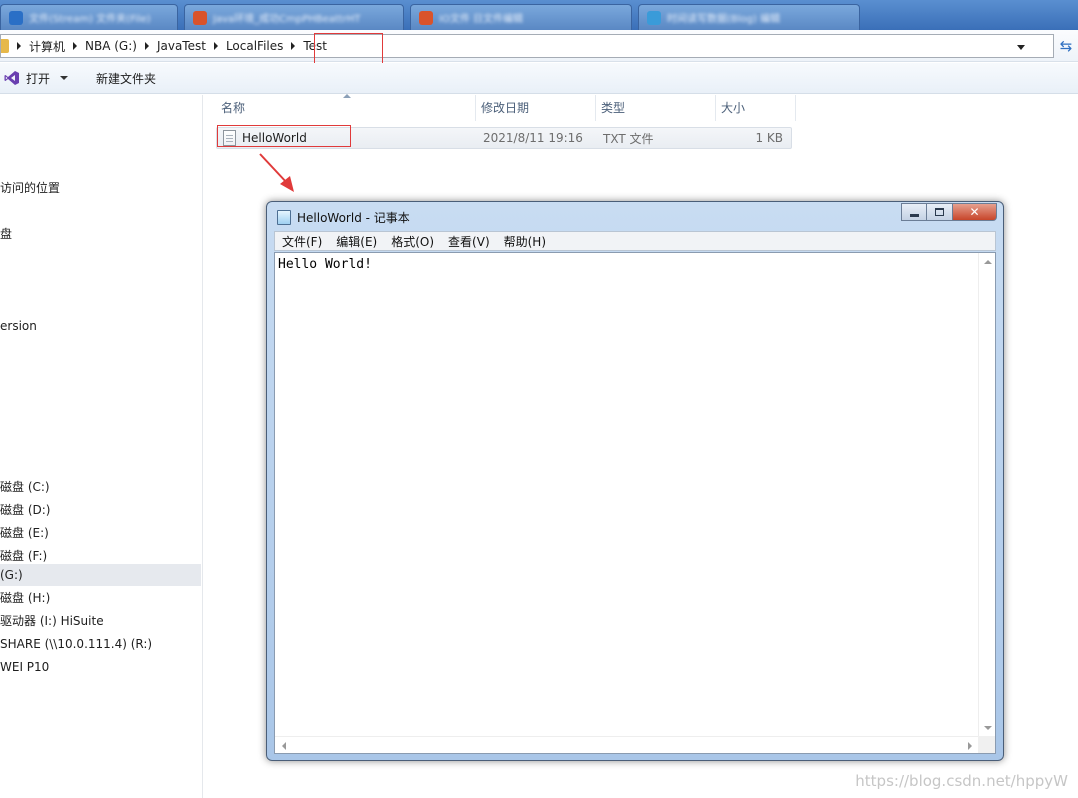  Describe the element at coordinates (756, 108) in the screenshot. I see `column-size: 大小` at that location.